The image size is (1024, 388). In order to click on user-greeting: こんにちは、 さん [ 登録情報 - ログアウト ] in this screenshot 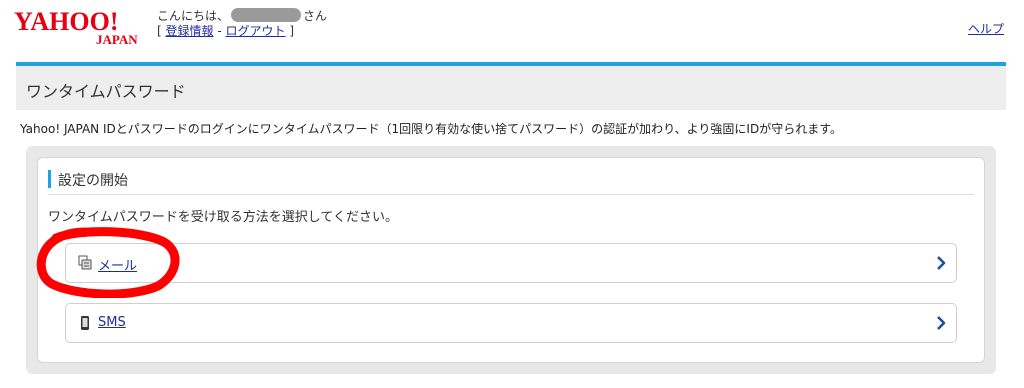, I will do `click(242, 23)`.